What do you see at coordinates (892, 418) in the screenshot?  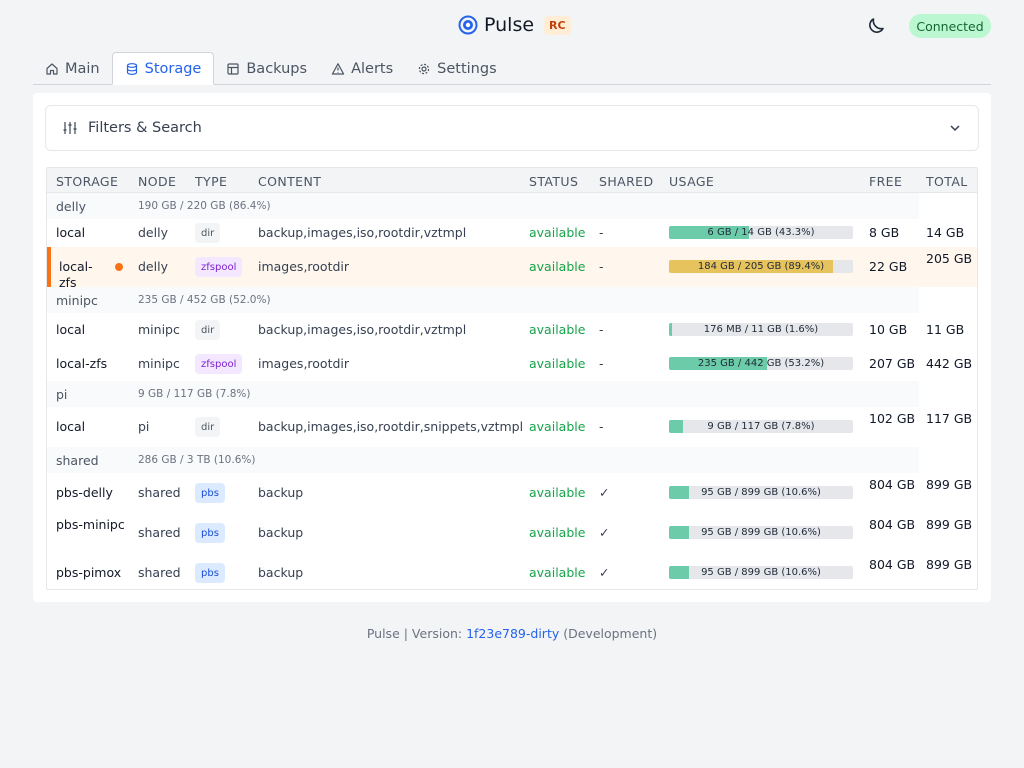 I see `free-space: 102 GB` at bounding box center [892, 418].